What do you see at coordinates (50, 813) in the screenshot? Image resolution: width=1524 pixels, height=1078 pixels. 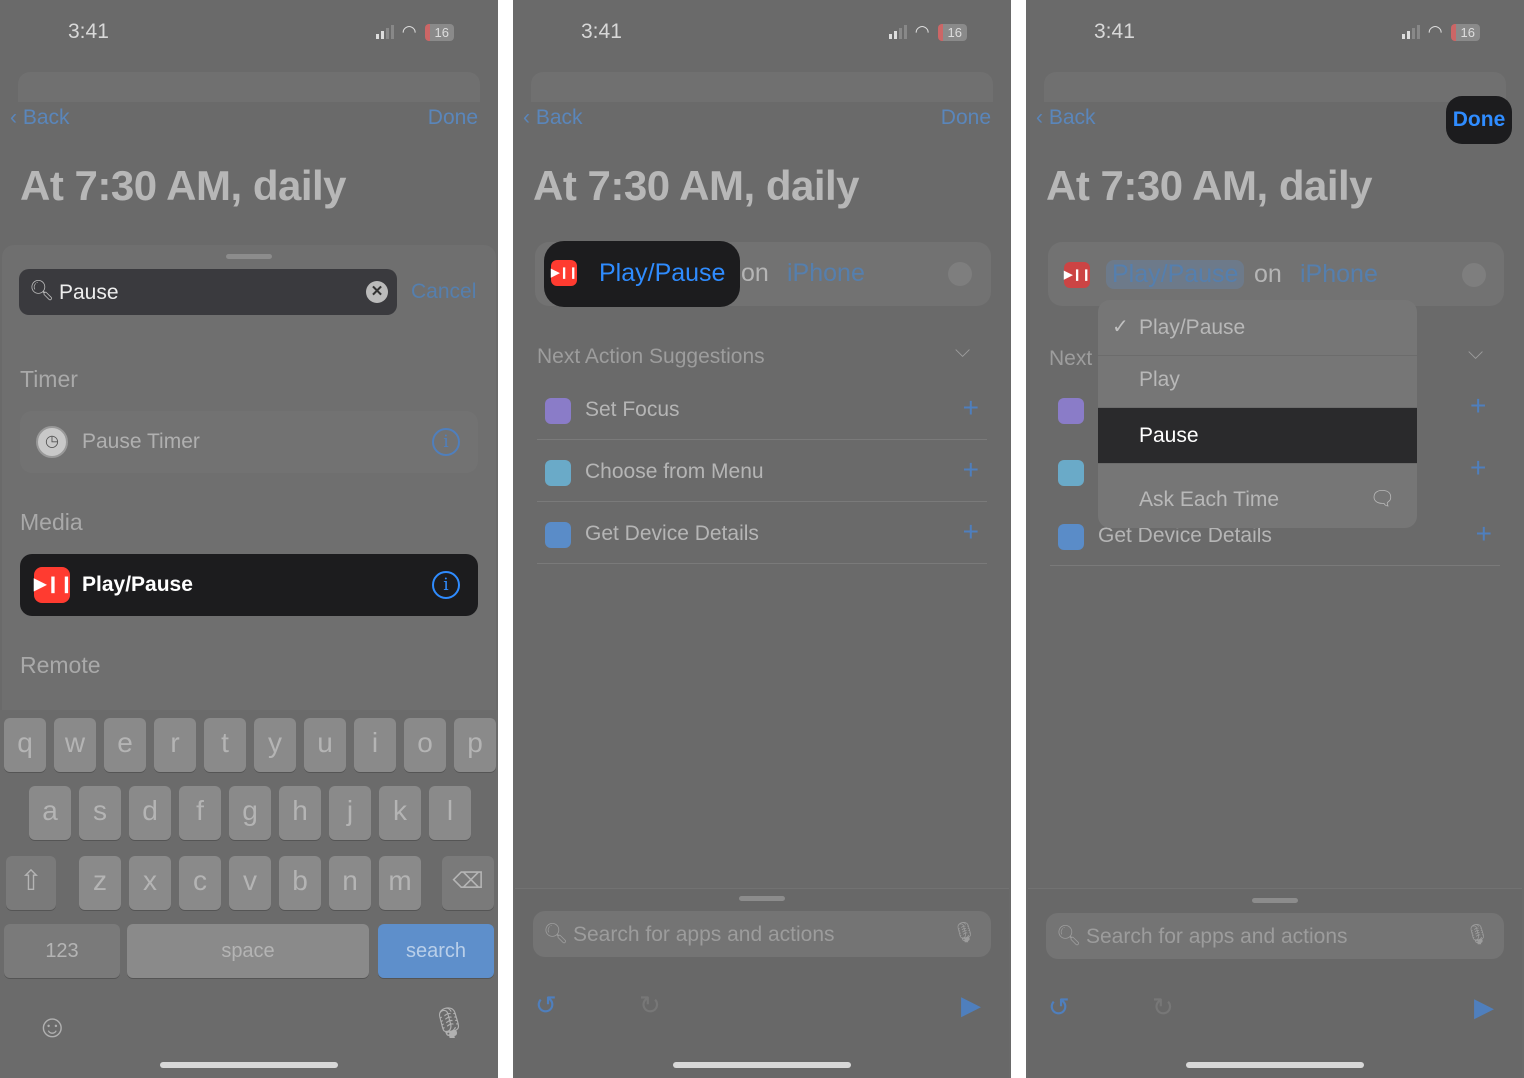 I see `key-a: a` at bounding box center [50, 813].